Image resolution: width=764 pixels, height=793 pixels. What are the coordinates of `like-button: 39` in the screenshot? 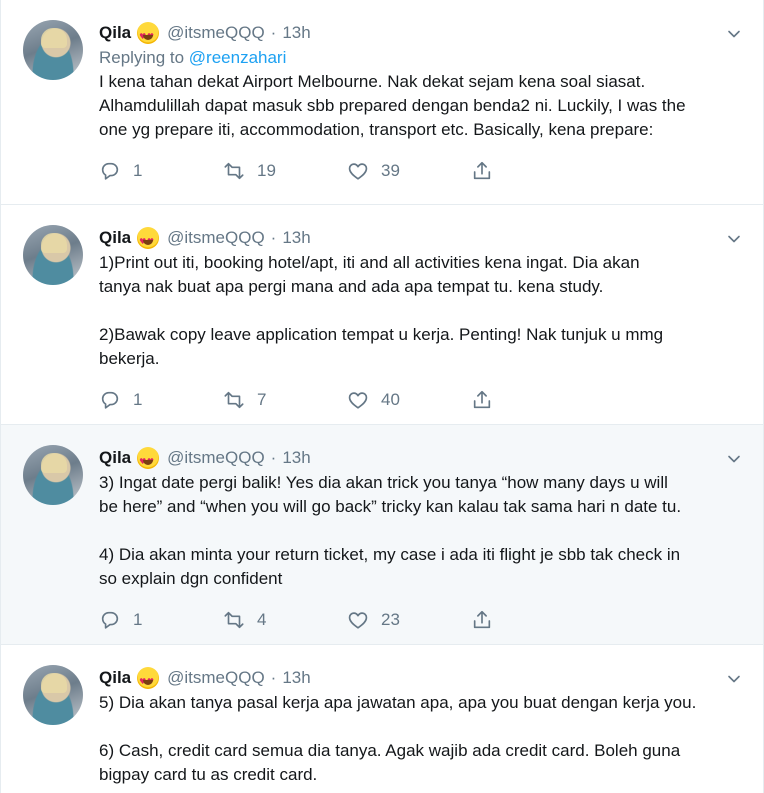 It's located at (409, 171).